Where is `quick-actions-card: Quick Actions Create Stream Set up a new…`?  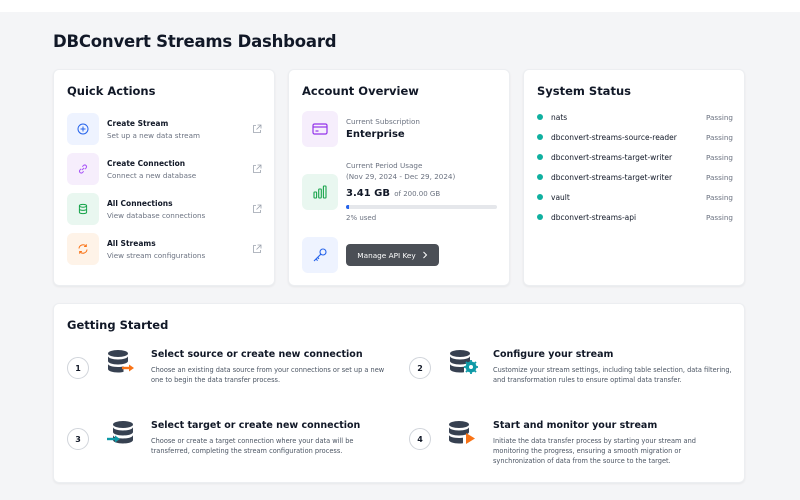
quick-actions-card: Quick Actions Create Stream Set up a new… is located at coordinates (164, 177).